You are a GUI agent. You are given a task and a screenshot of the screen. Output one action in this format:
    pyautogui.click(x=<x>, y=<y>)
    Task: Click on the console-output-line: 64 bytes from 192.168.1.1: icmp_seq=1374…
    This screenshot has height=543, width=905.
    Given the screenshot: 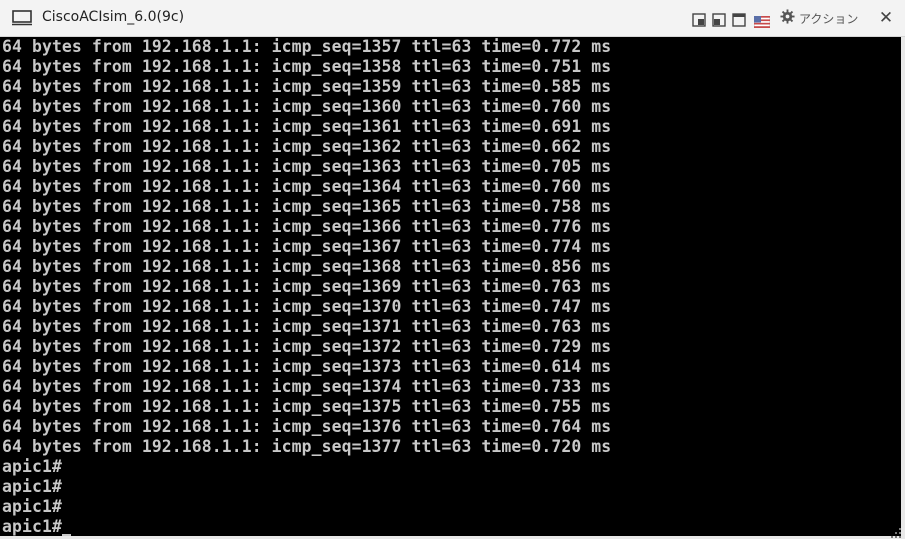 What is the action you would take?
    pyautogui.click(x=307, y=386)
    